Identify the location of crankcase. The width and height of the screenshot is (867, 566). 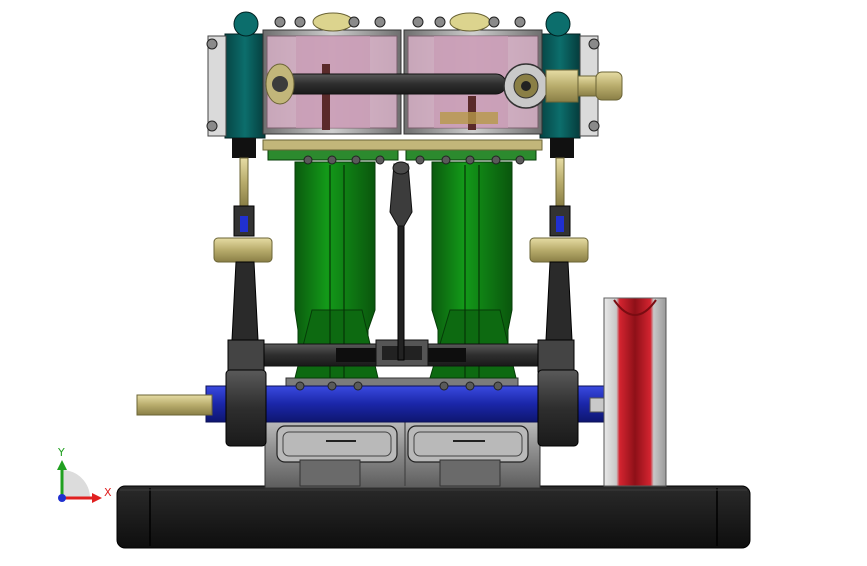
(402, 450).